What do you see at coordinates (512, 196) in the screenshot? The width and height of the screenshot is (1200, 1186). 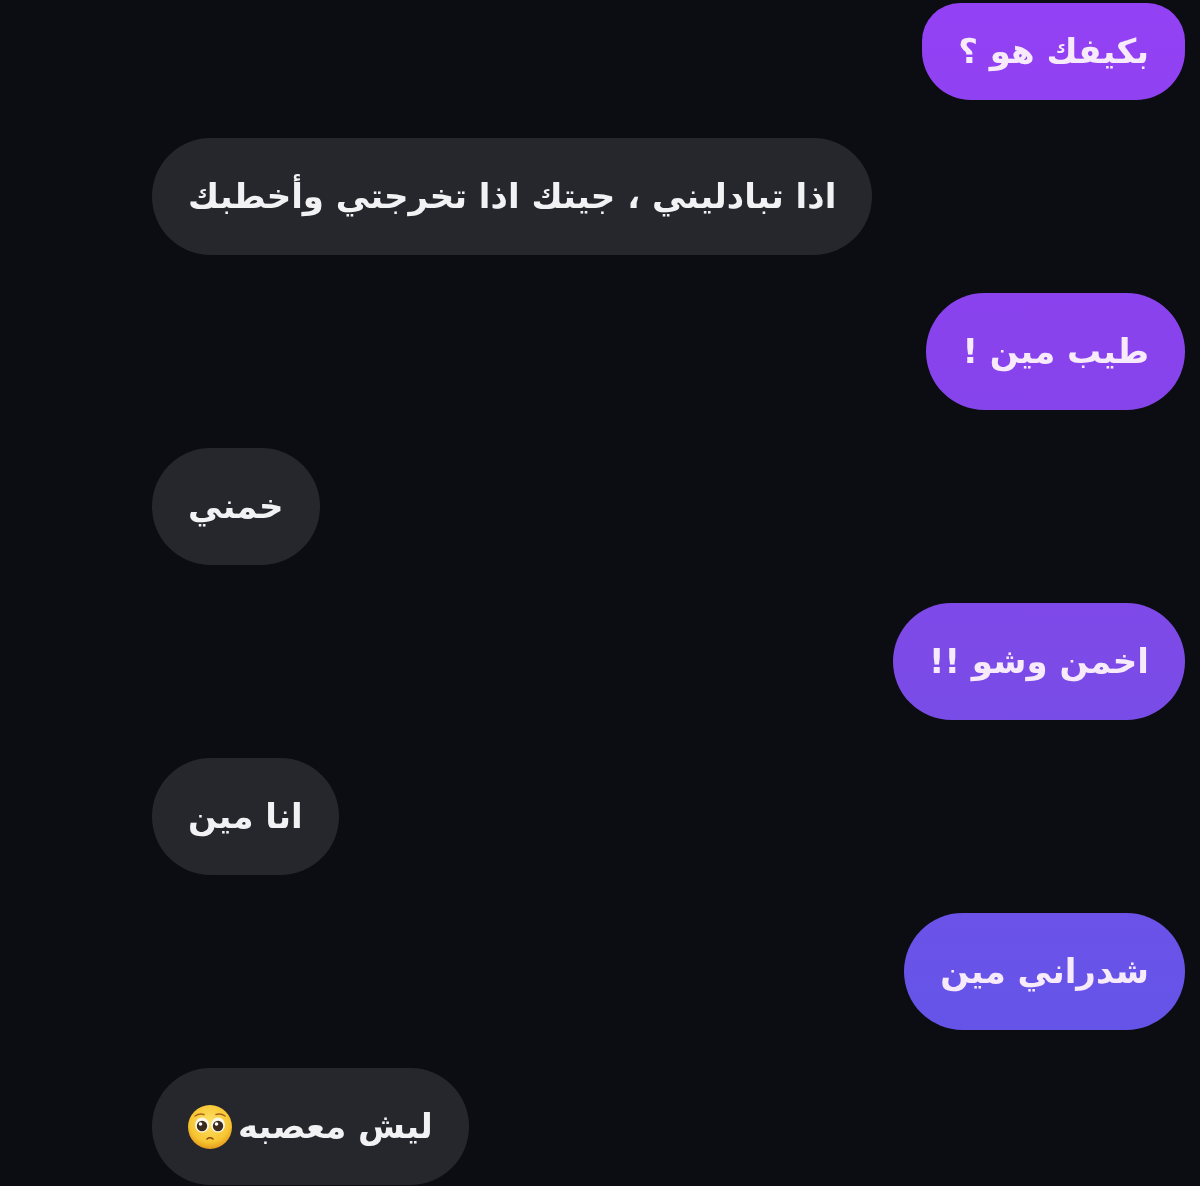 I see `message-text: اذا تبادليني ، جيتك اذا تخرجتي وأخطبك` at bounding box center [512, 196].